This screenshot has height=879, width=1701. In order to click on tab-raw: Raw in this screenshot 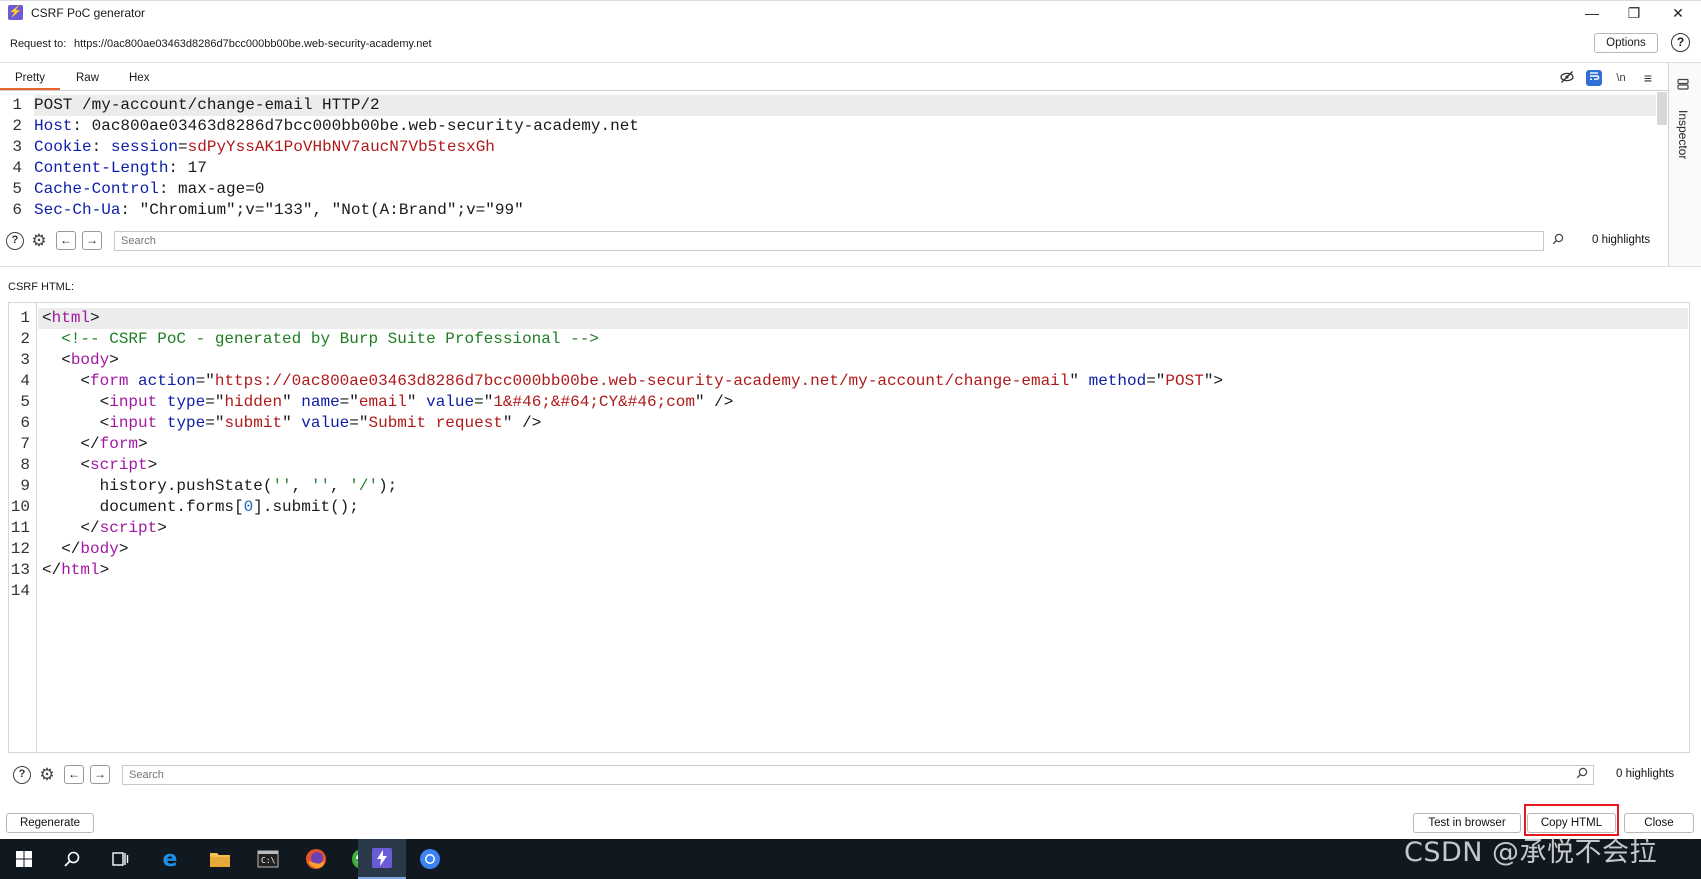, I will do `click(87, 78)`.